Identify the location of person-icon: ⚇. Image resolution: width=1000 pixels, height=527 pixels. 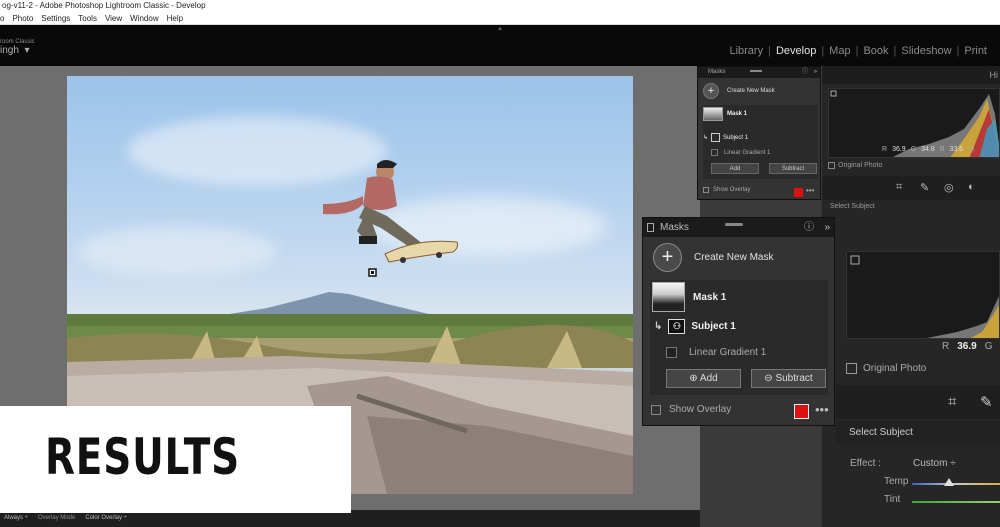
(677, 326).